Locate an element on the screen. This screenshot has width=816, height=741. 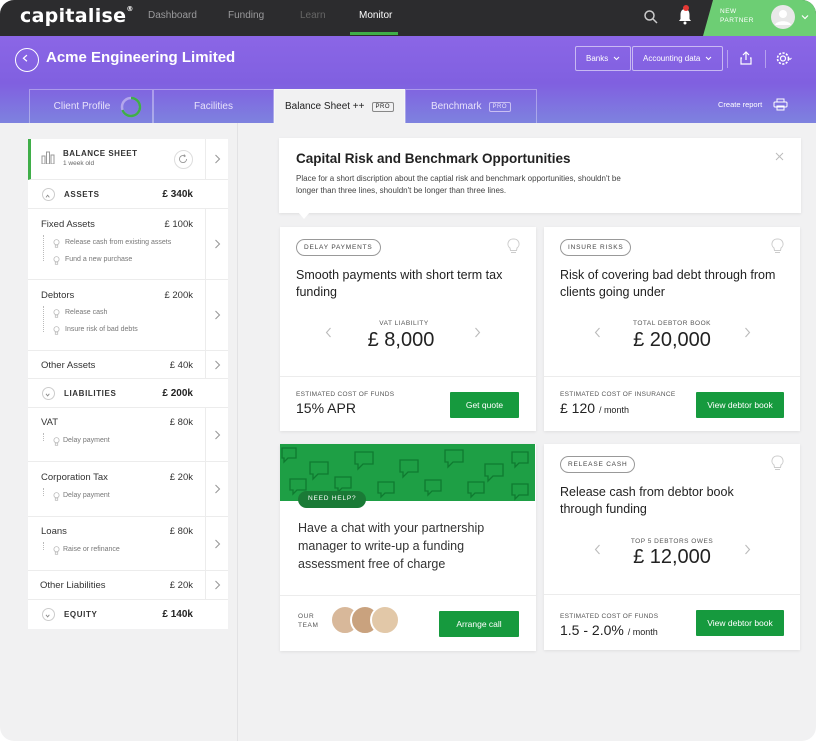
item-name: Other Liabilities is located at coordinates (73, 585).